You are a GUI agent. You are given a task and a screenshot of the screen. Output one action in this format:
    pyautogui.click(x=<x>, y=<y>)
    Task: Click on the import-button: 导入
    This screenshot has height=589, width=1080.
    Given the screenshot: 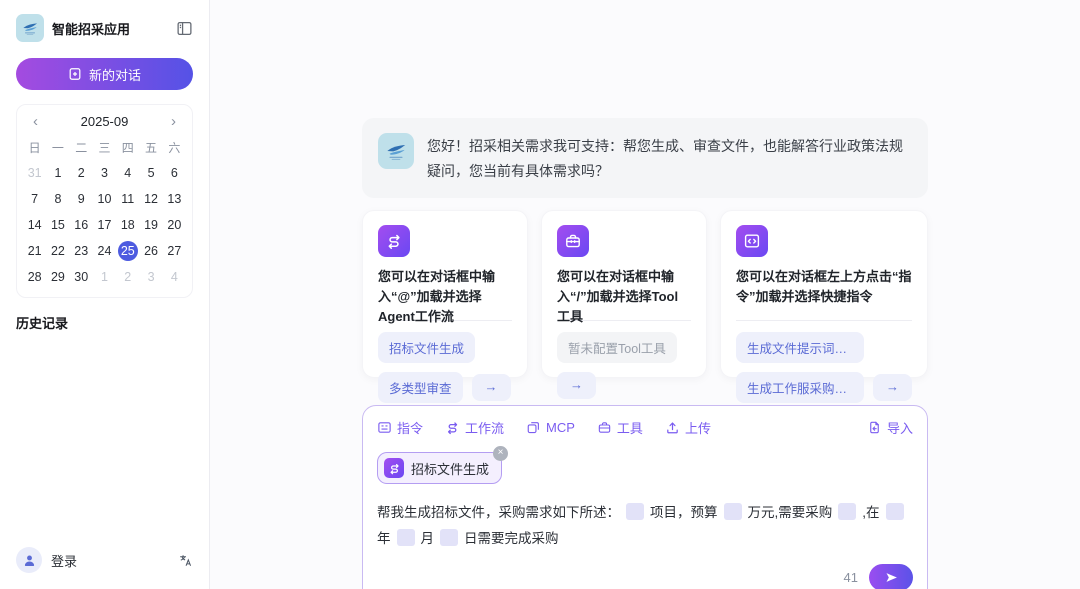 What is the action you would take?
    pyautogui.click(x=890, y=427)
    